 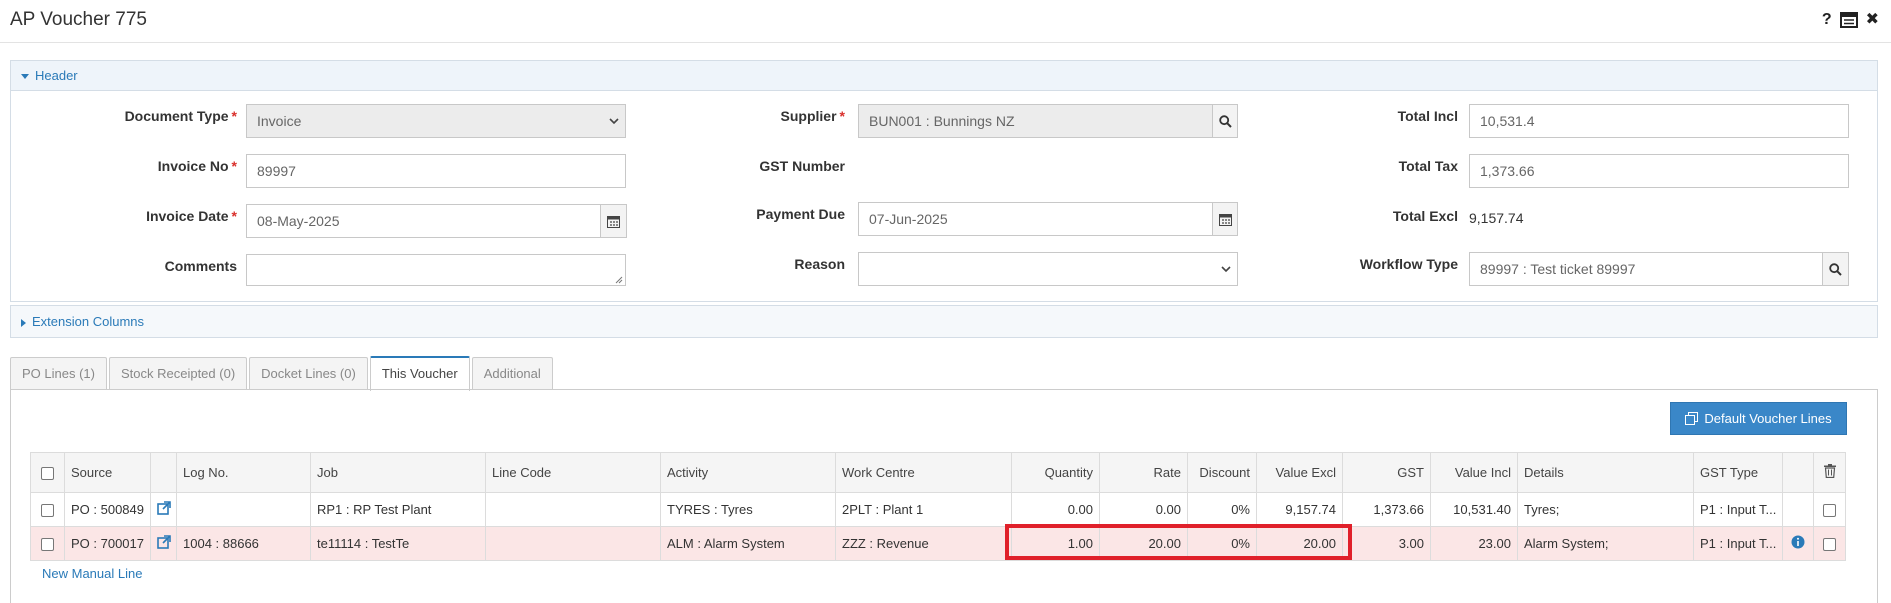 What do you see at coordinates (944, 76) in the screenshot?
I see `header-panel-toggle: Header` at bounding box center [944, 76].